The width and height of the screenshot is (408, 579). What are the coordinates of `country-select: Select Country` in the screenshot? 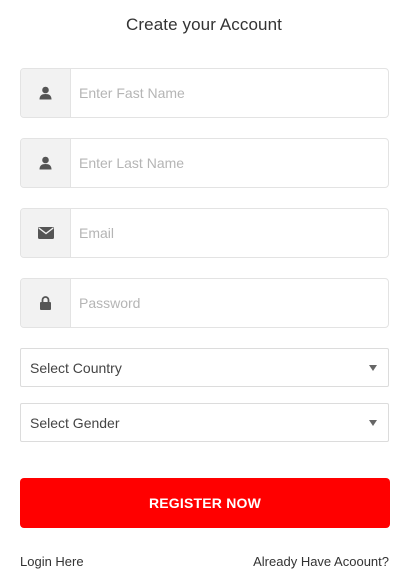 It's located at (204, 367).